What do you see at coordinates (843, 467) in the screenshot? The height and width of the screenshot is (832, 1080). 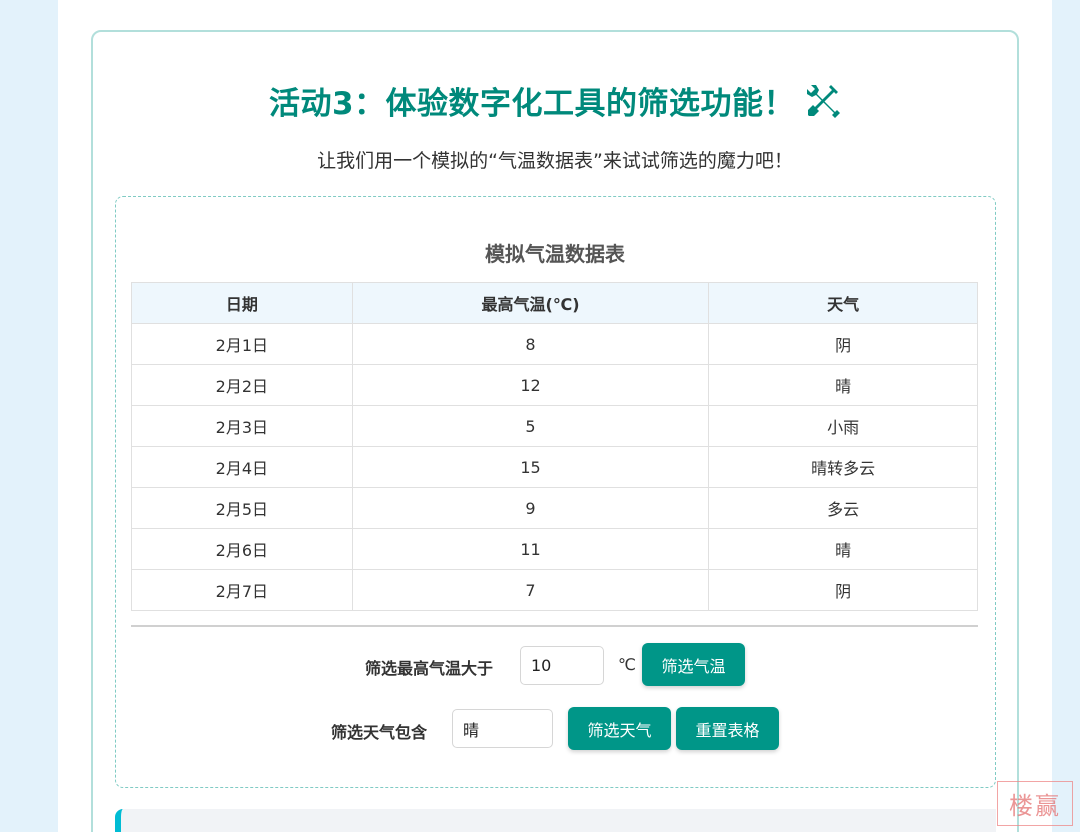 I see `cell-weather: 晴转多云` at bounding box center [843, 467].